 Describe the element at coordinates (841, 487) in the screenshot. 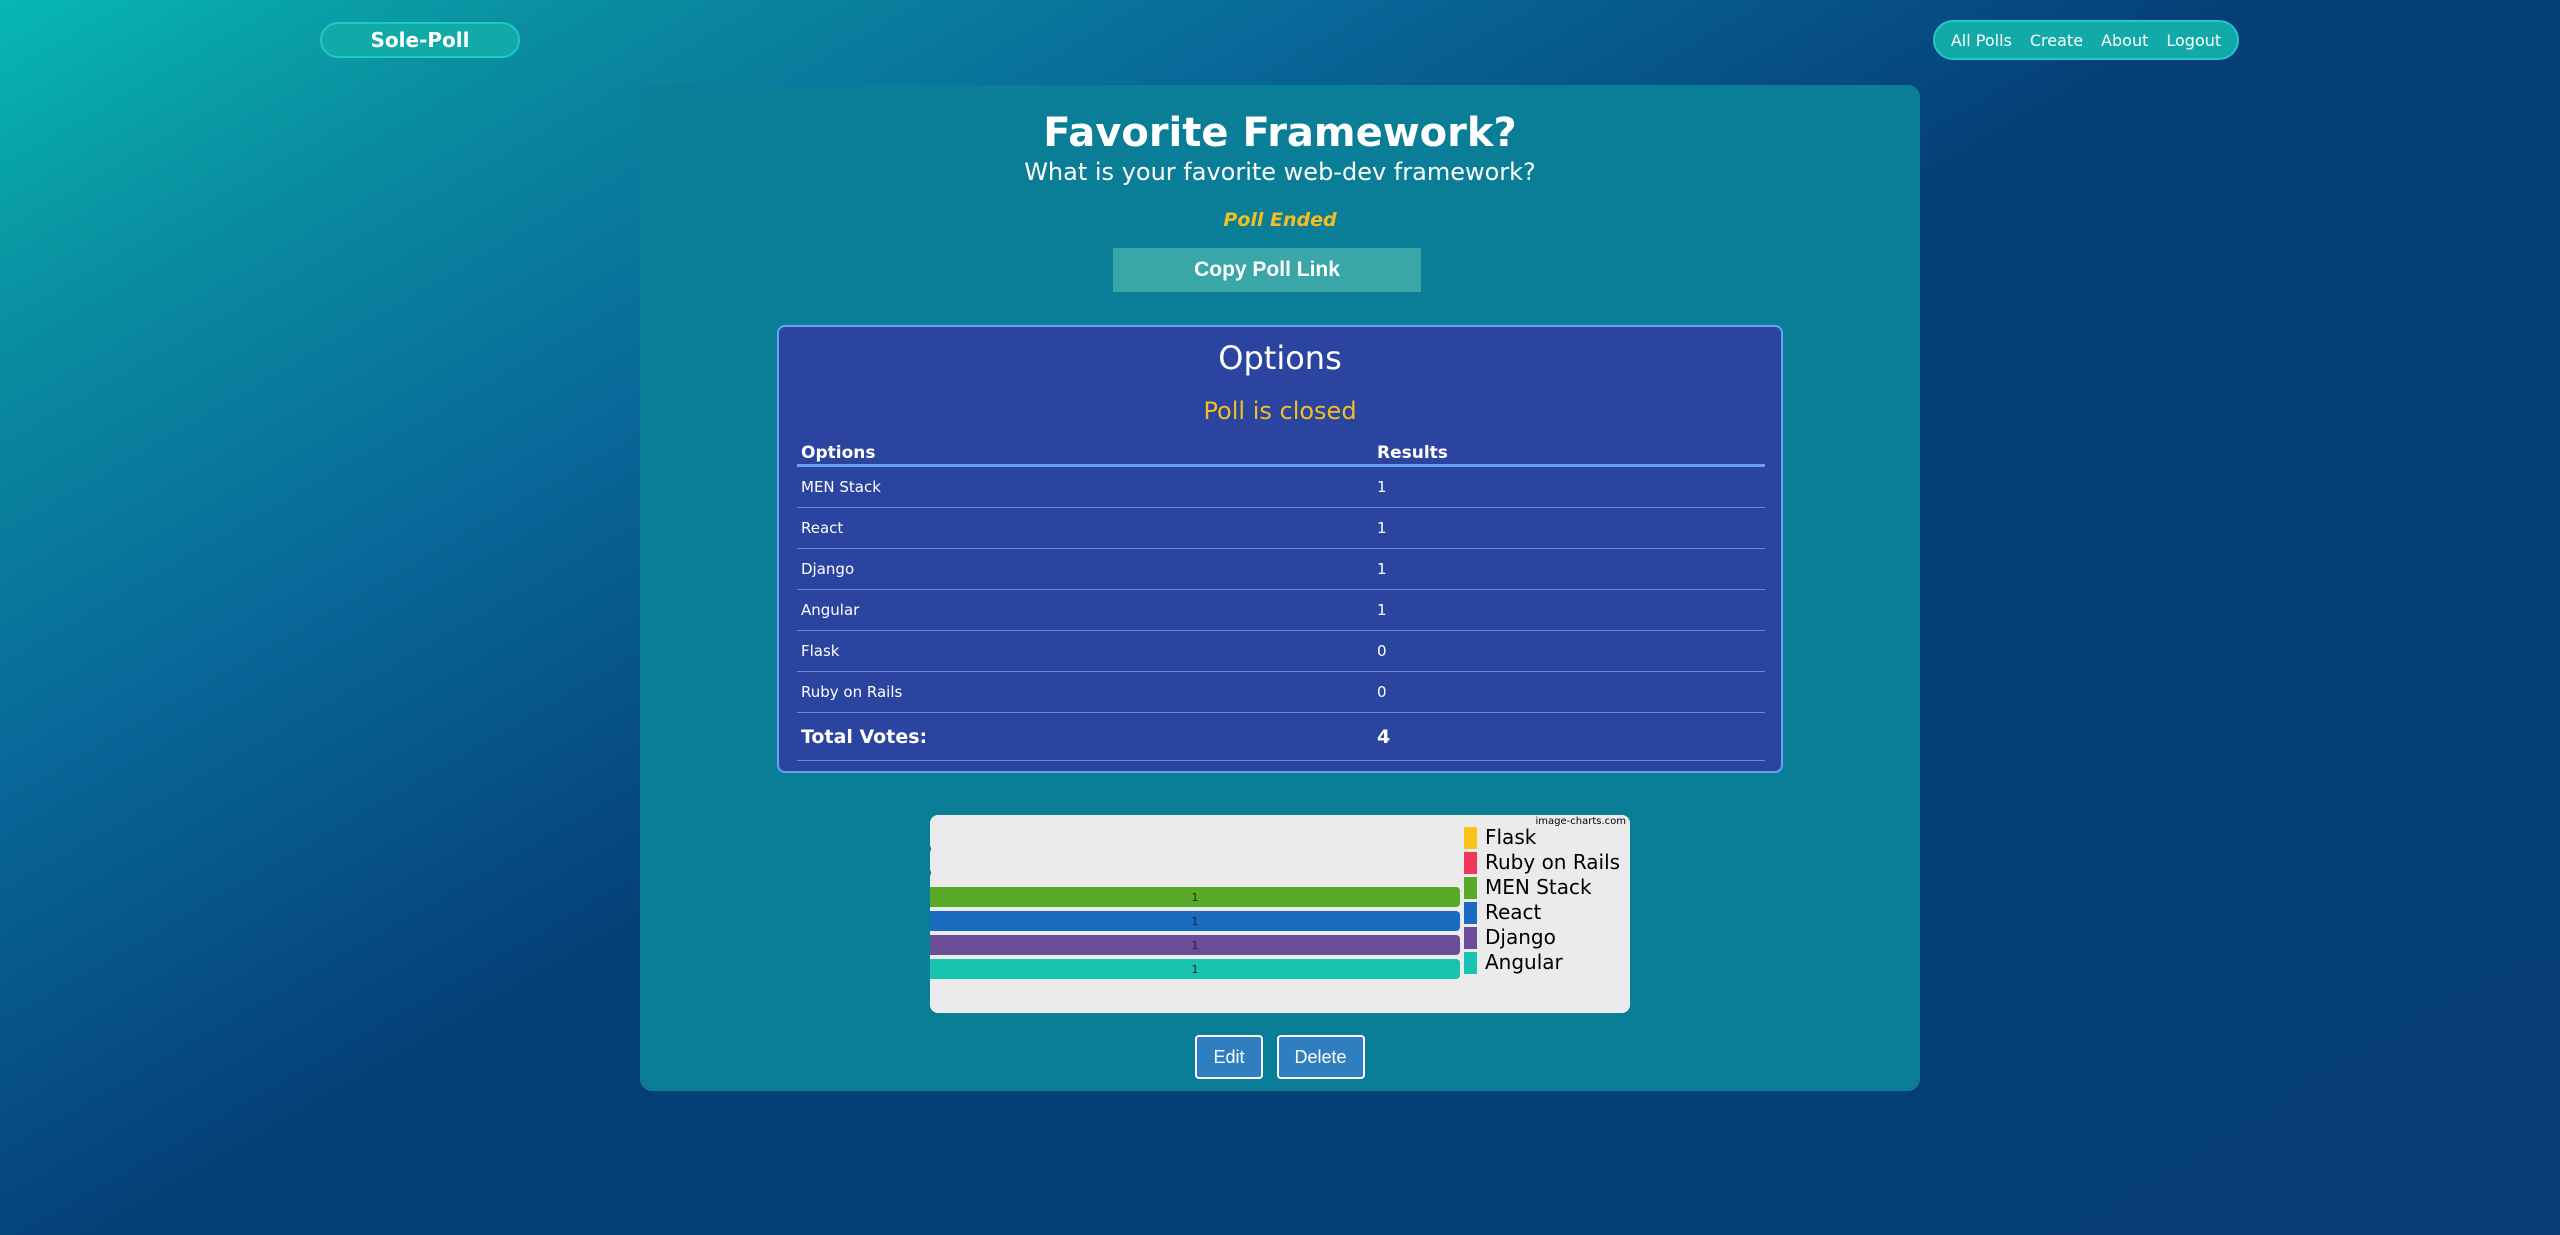

I see `option-name: MEN Stack` at that location.